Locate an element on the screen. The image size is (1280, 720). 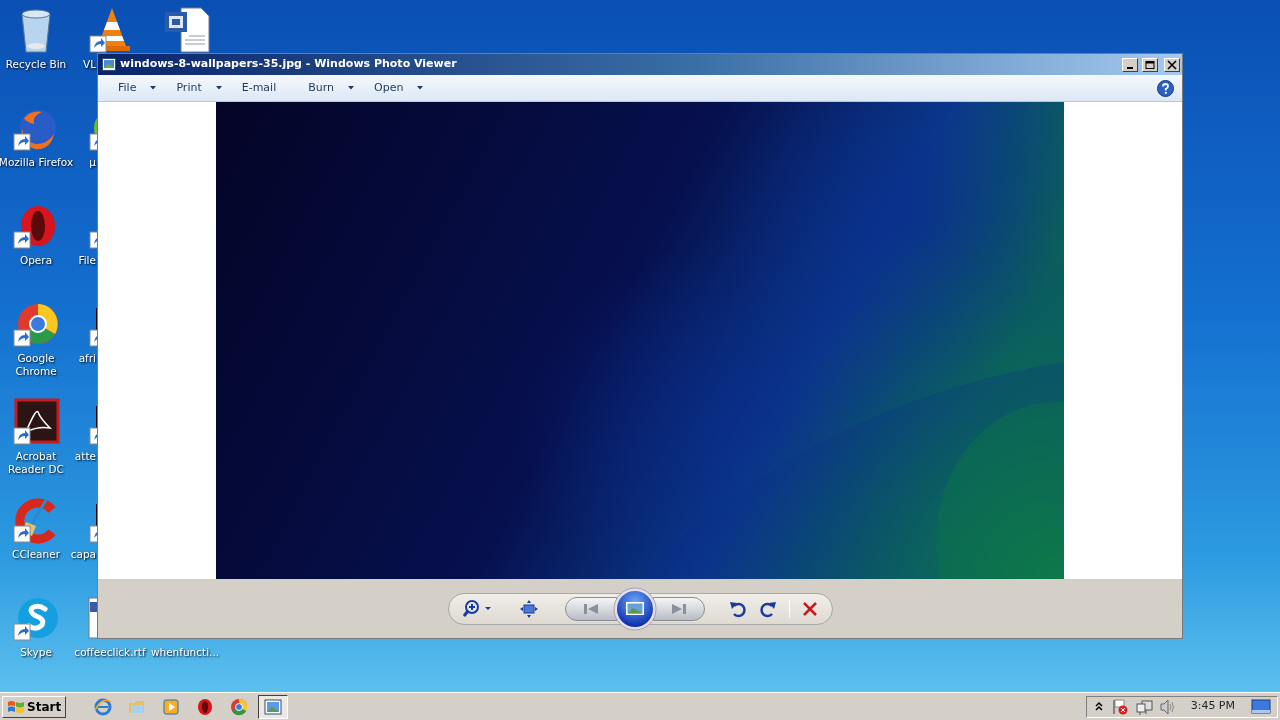
close-icon is located at coordinates (1172, 64).